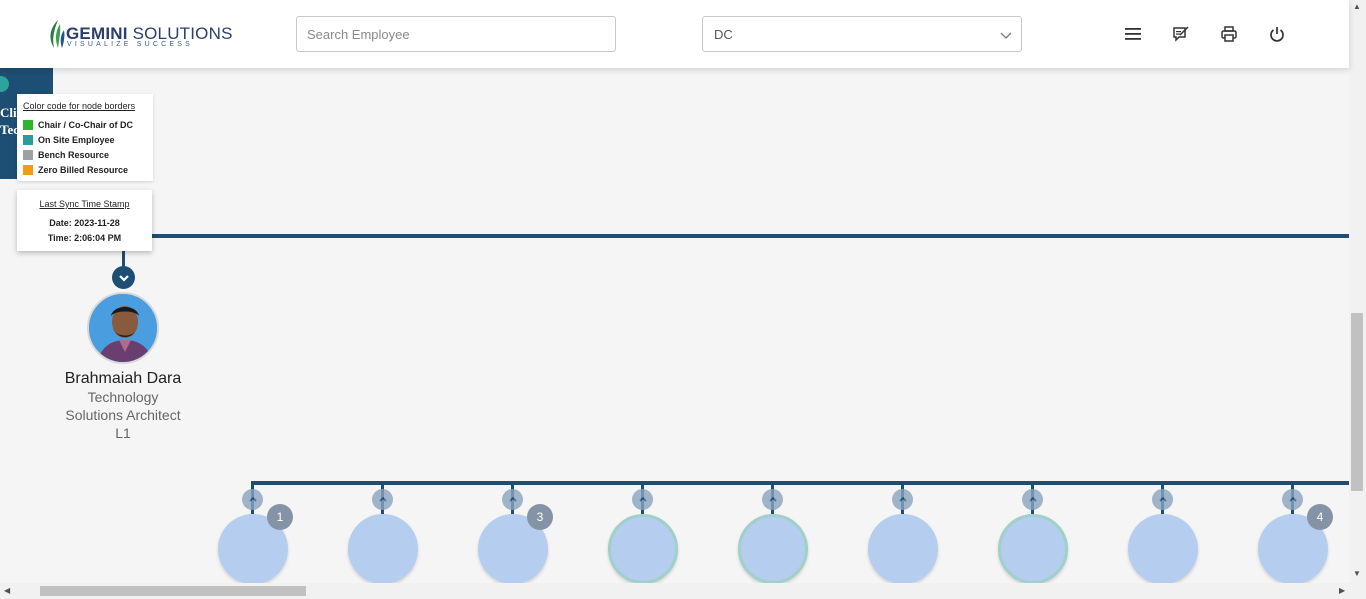 Image resolution: width=1366 pixels, height=599 pixels. What do you see at coordinates (123, 379) in the screenshot?
I see `employee-name: Brahmaiah Dara` at bounding box center [123, 379].